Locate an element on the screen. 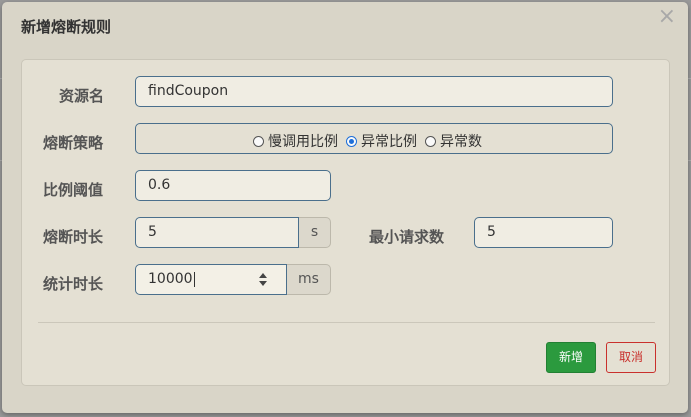 The width and height of the screenshot is (691, 417). radio-slow-ratio: 慢调用比例 is located at coordinates (295, 141).